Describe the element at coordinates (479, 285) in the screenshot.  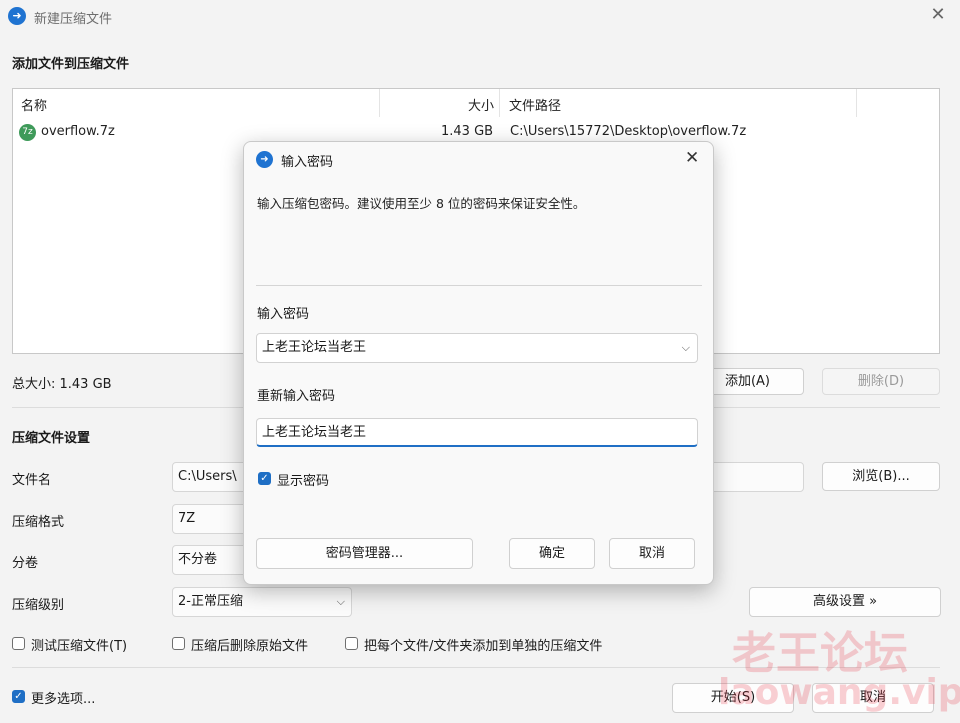
I see `divider` at that location.